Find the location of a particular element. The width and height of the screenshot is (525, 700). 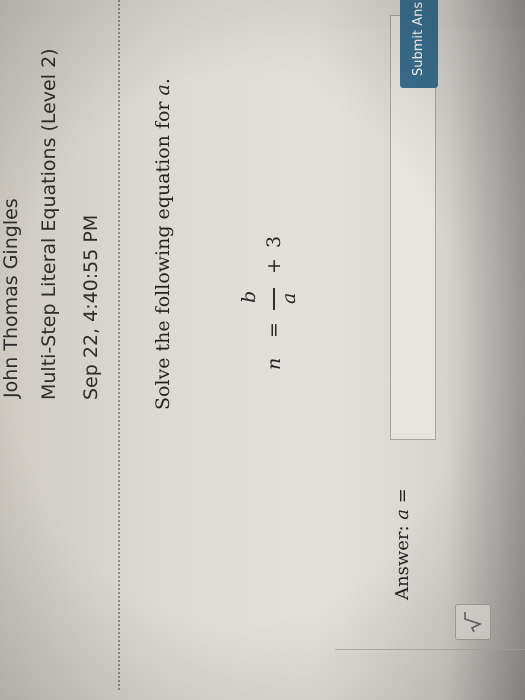

student-name: John Thomas Gingles is located at coordinates (11, 298).